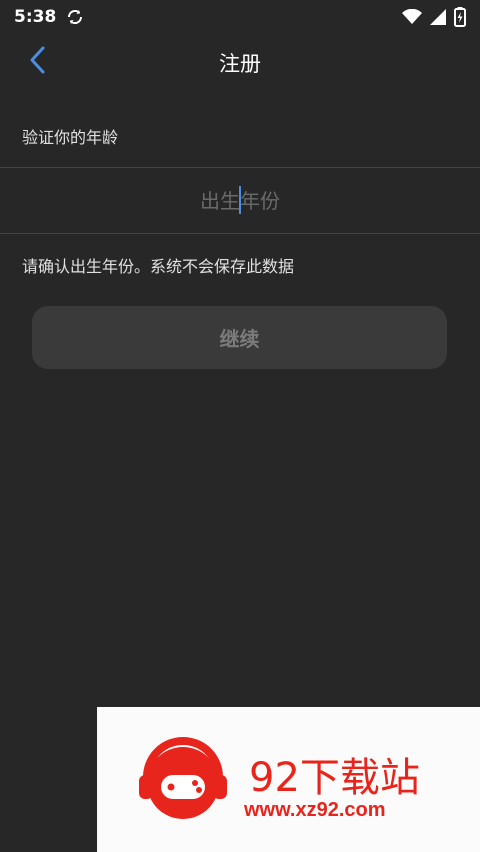  I want to click on continue-button: 继续, so click(239, 337).